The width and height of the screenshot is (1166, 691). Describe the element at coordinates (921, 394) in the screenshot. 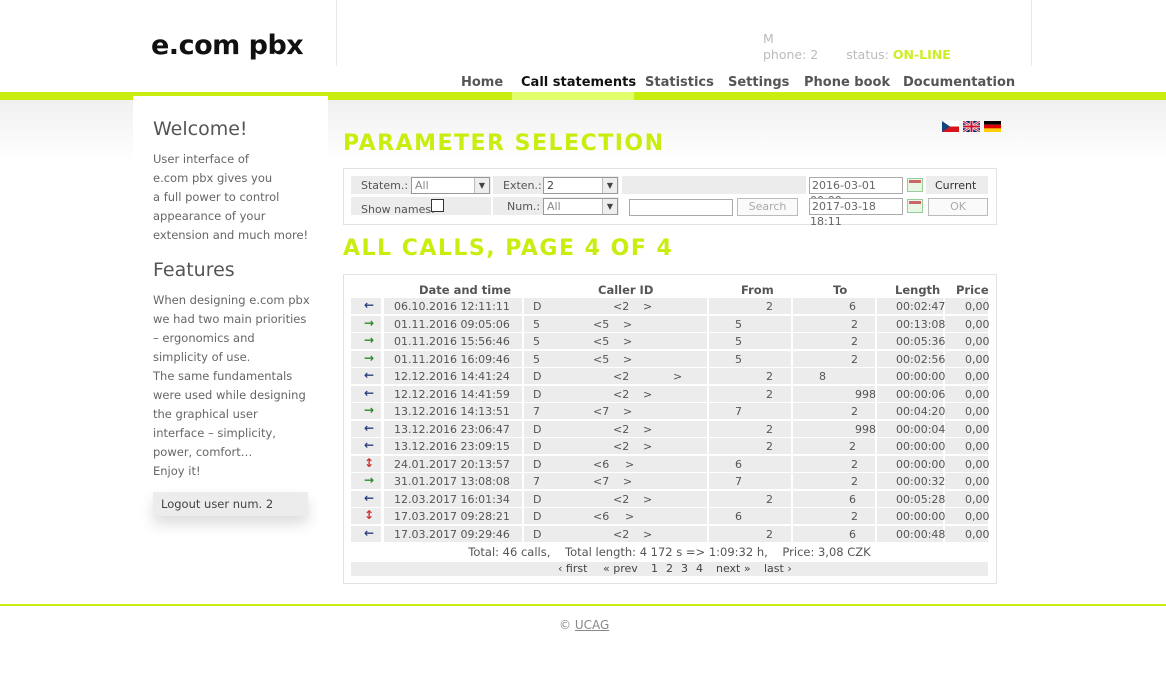

I see `cell-length: 00:00:06` at that location.